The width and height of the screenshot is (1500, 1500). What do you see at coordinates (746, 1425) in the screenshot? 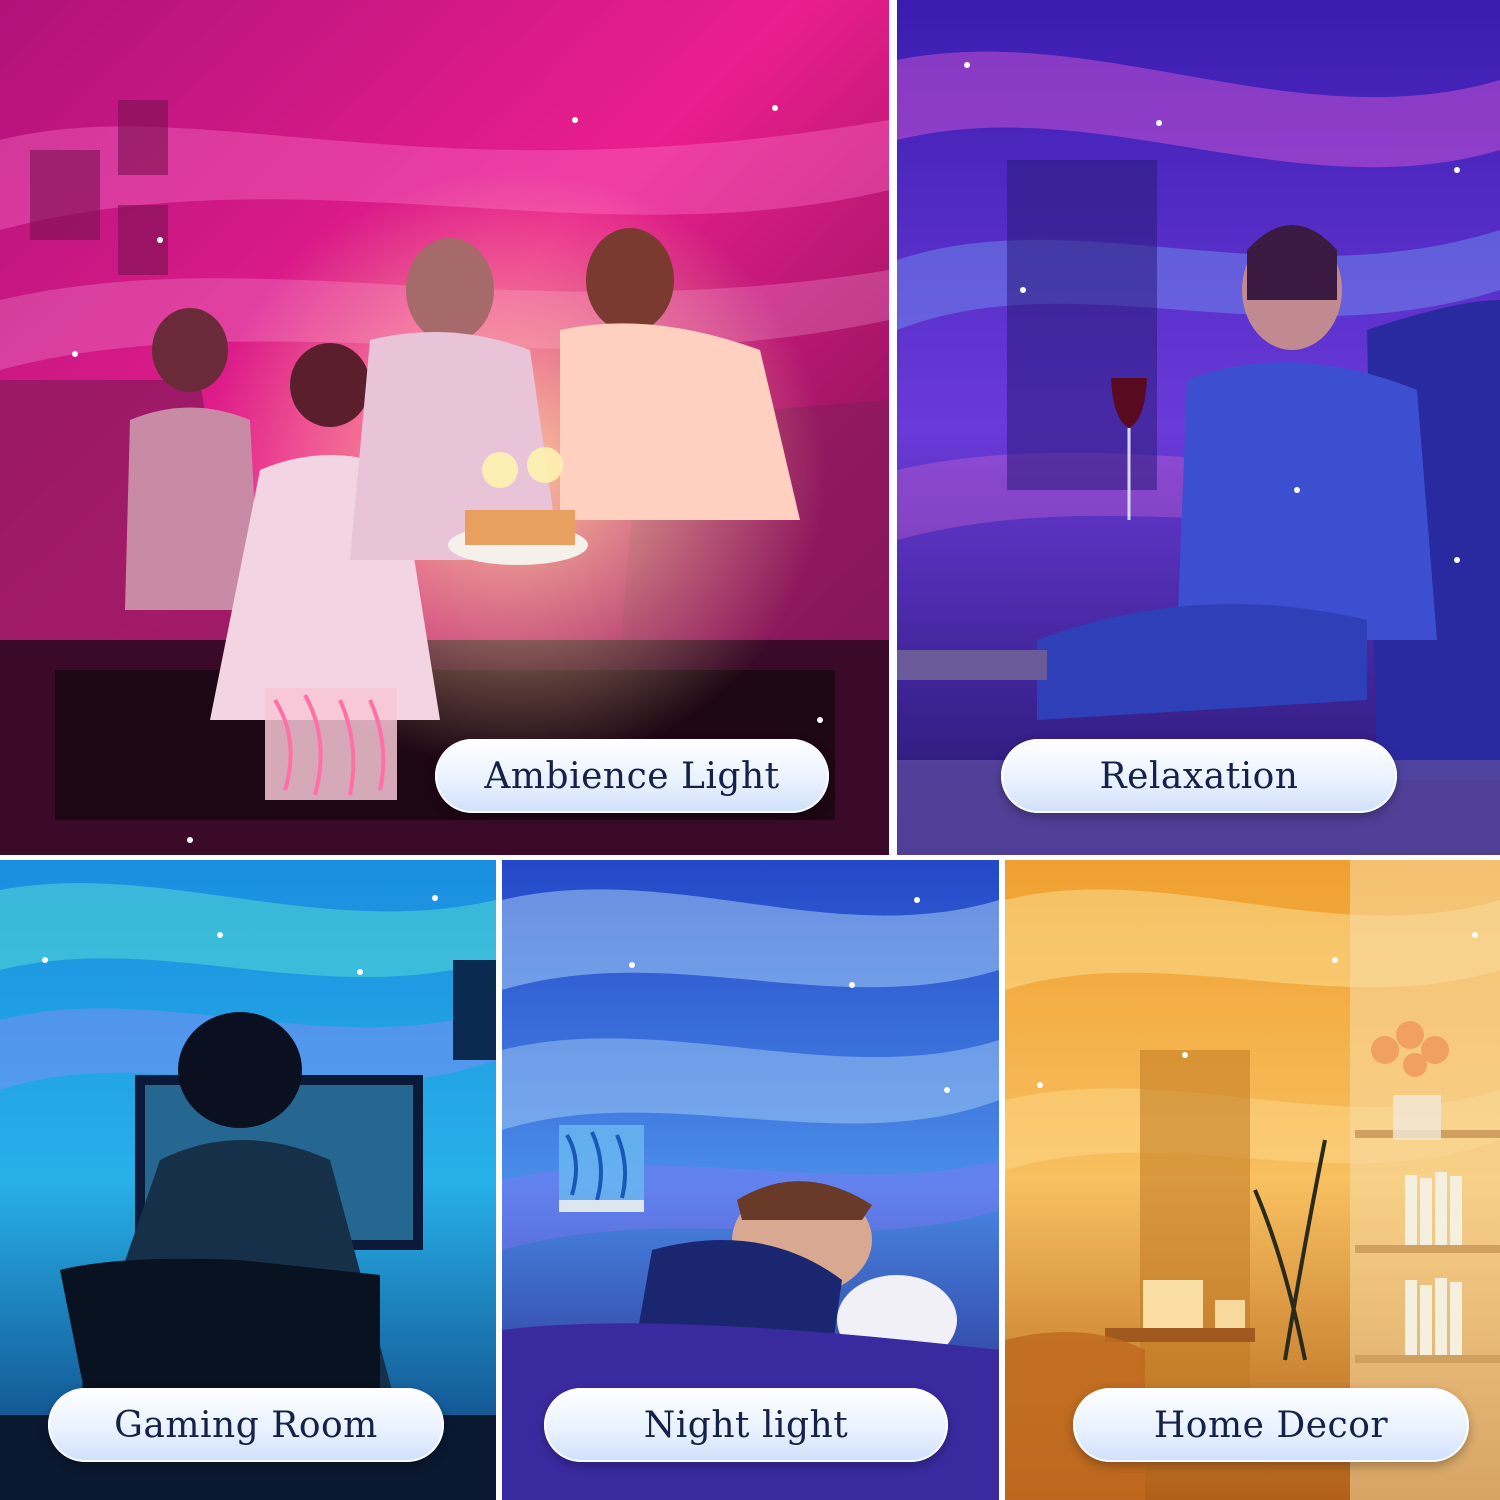
I see `night-light-label: Night light` at bounding box center [746, 1425].